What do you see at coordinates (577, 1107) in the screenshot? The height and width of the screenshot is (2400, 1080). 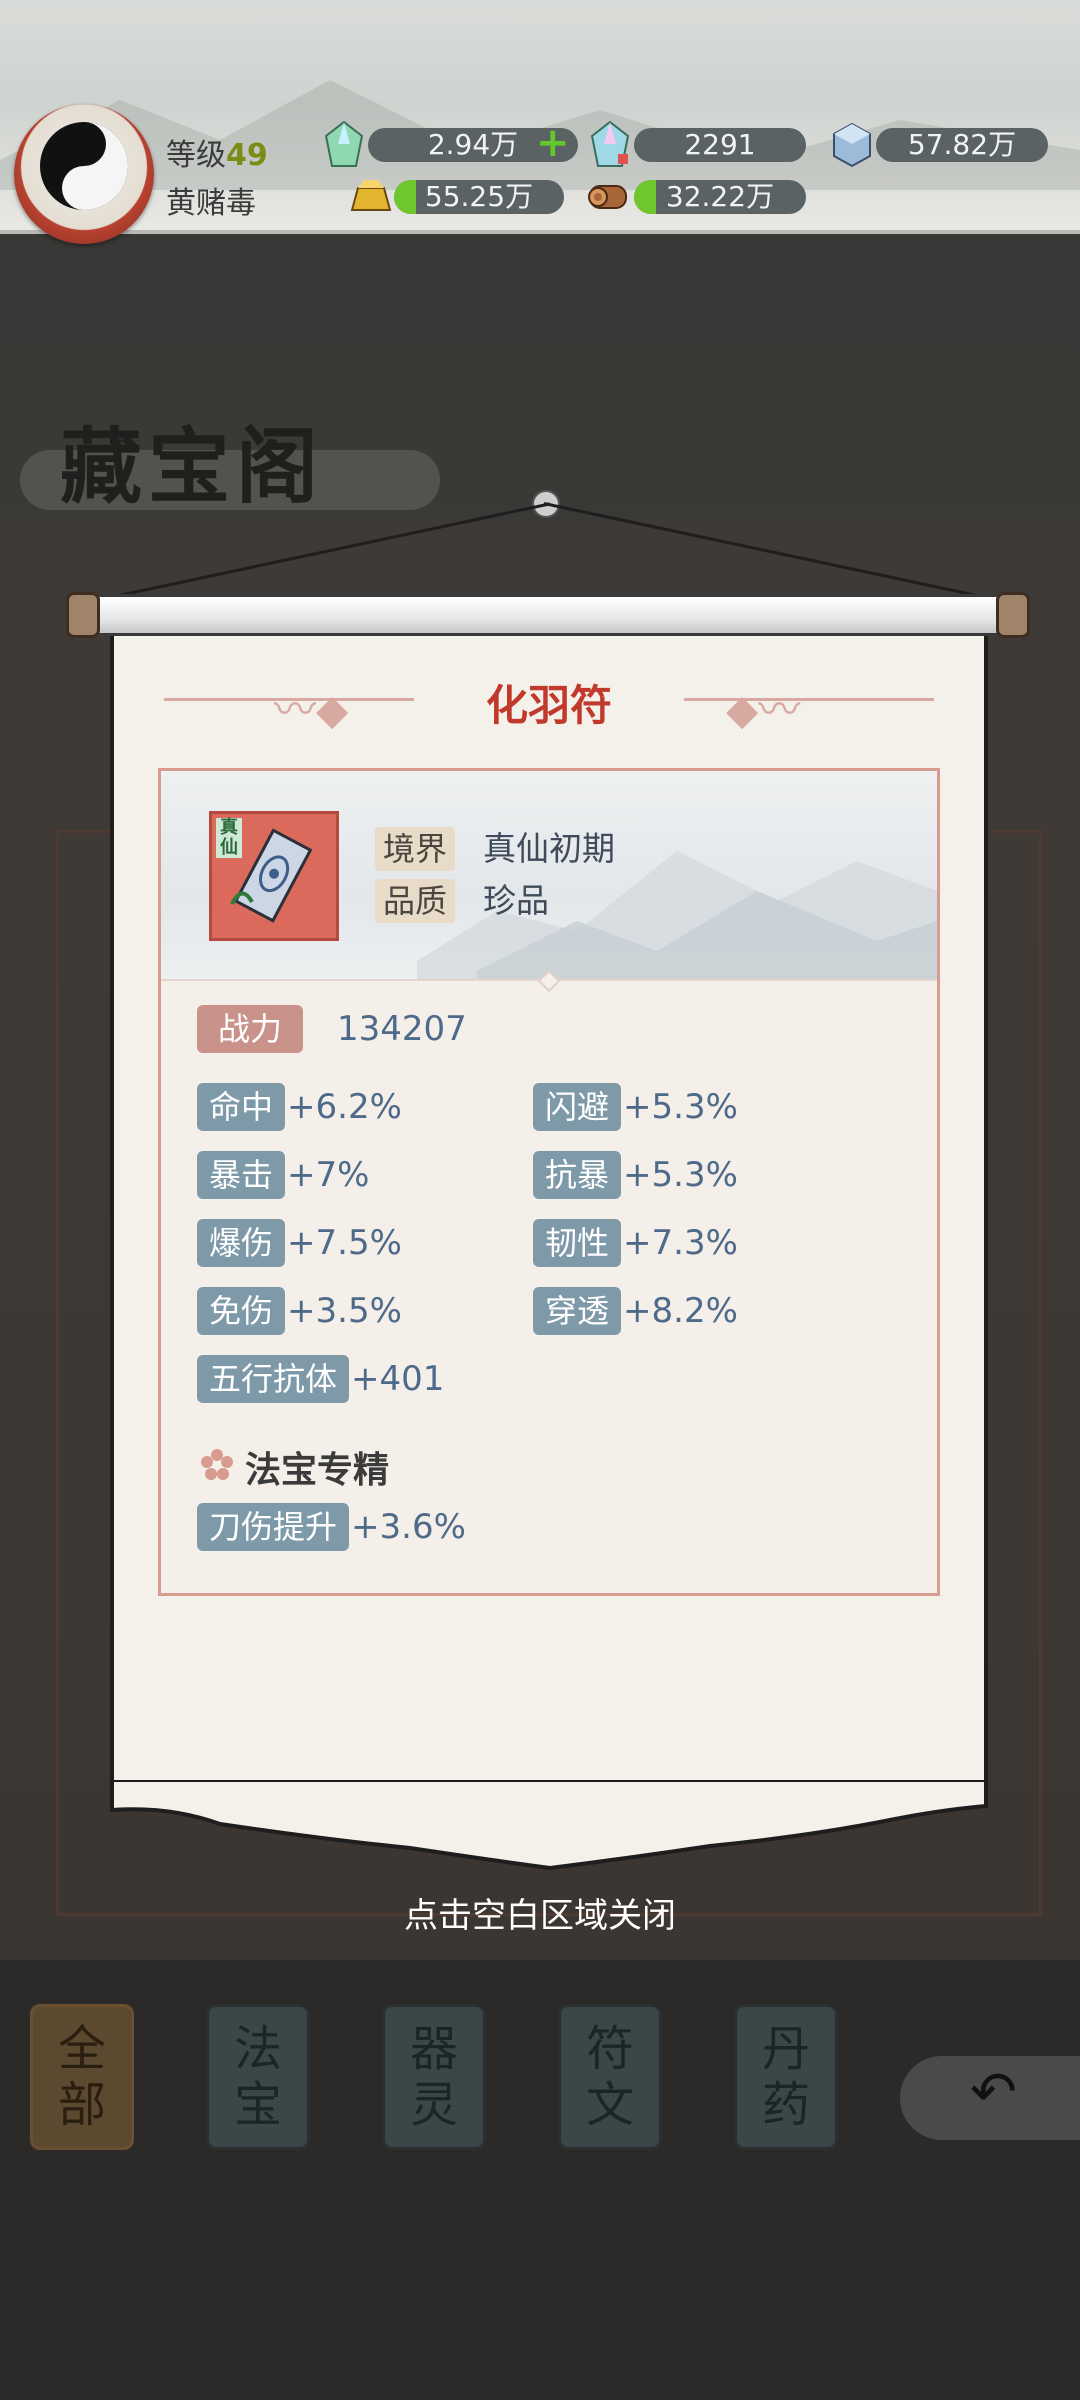 I see `stat-label: 闪避` at bounding box center [577, 1107].